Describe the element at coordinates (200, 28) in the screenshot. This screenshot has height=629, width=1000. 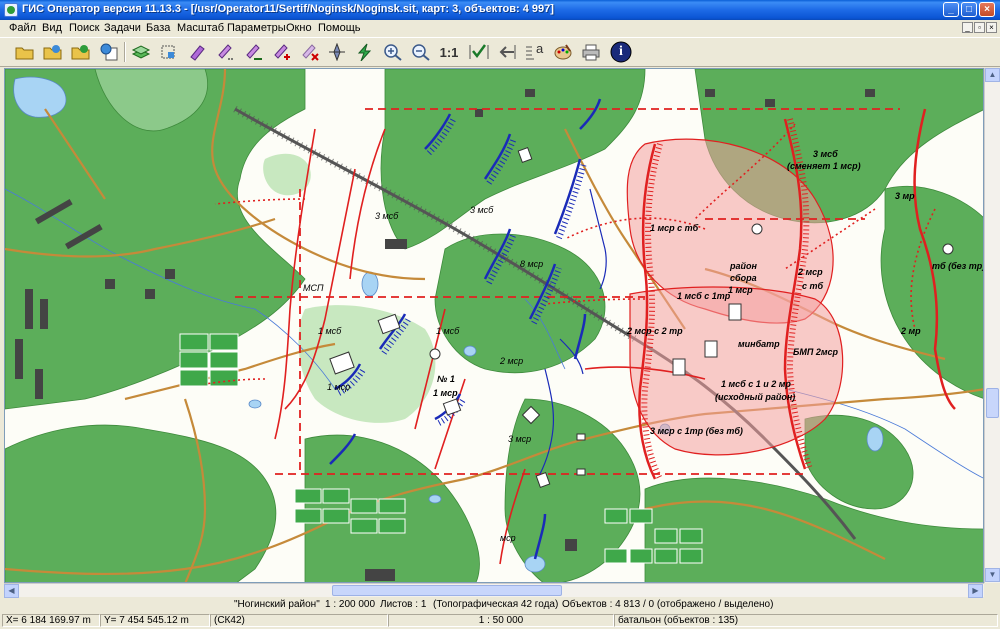
I see `menu-scale: Масштаб` at that location.